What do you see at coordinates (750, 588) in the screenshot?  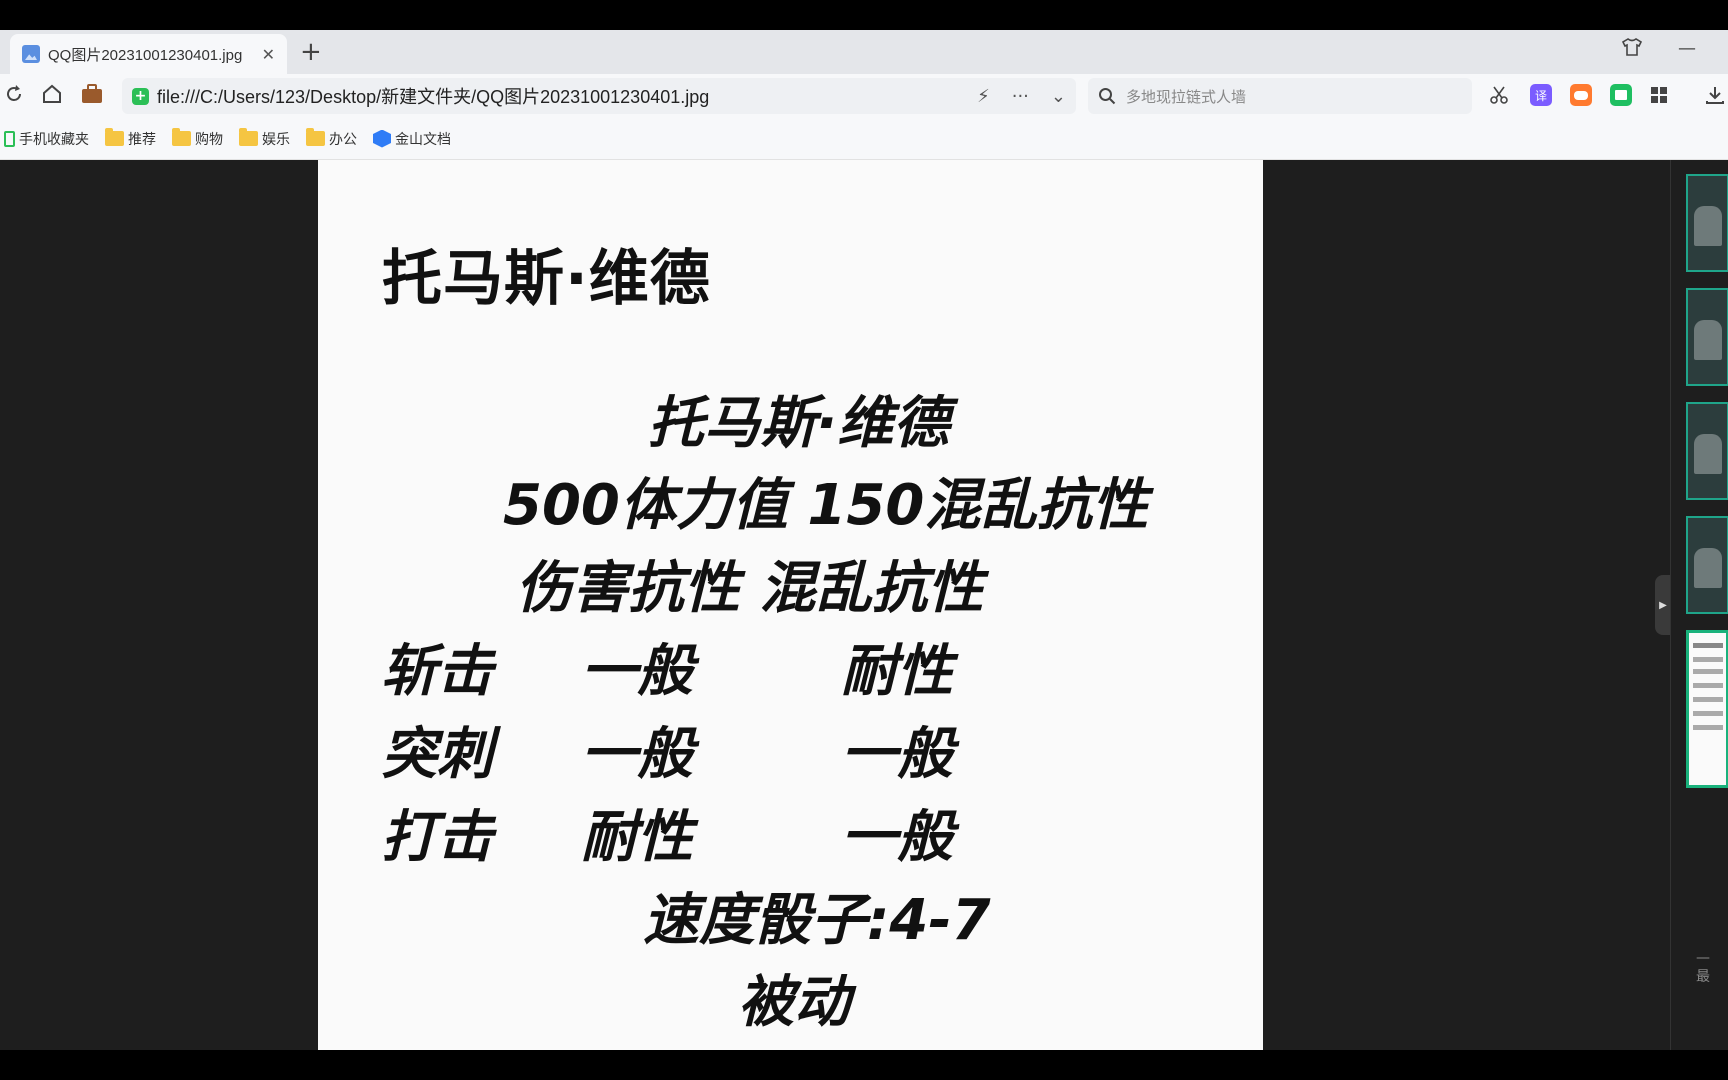 I see `image-resist-header: 伤害抗性 混乱抗性` at bounding box center [750, 588].